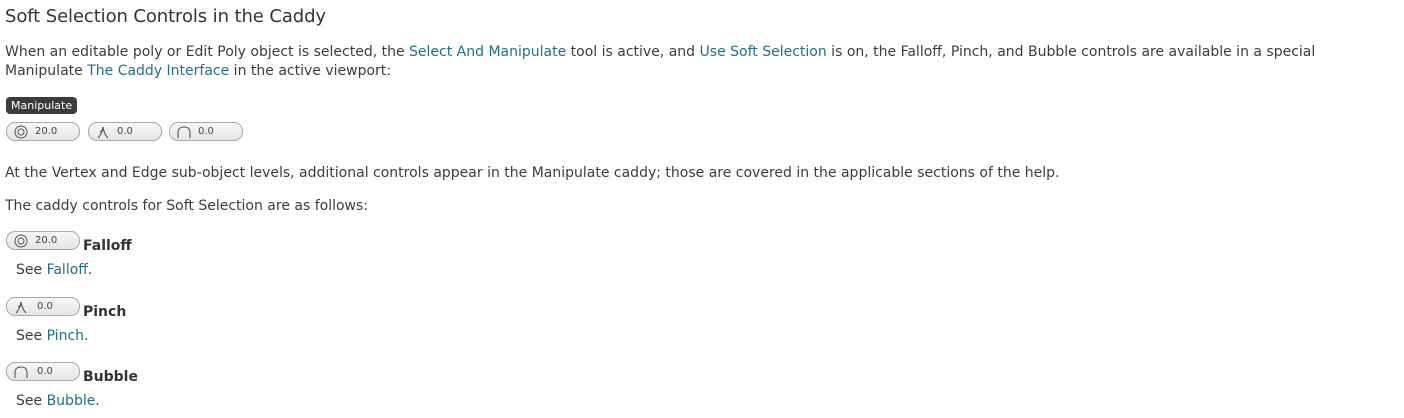 This screenshot has height=418, width=1404. I want to click on falloff-value: 20.0, so click(46, 131).